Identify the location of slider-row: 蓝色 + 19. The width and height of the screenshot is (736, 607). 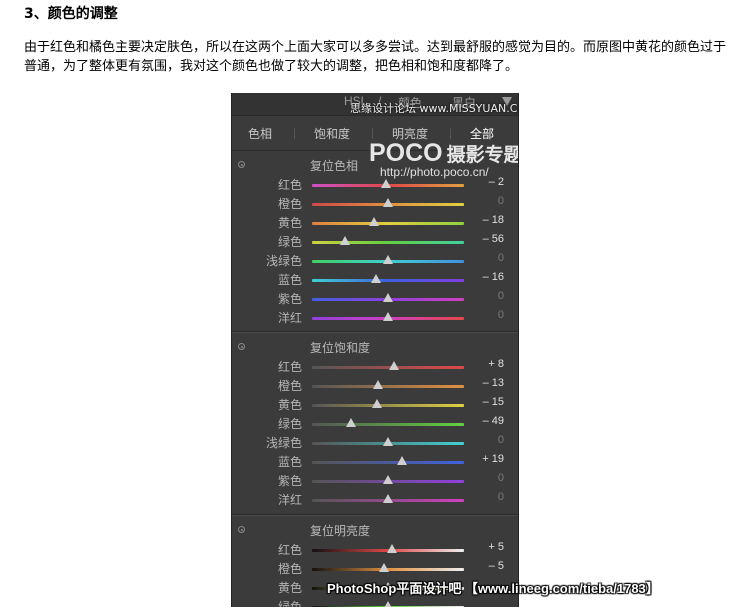
(375, 461).